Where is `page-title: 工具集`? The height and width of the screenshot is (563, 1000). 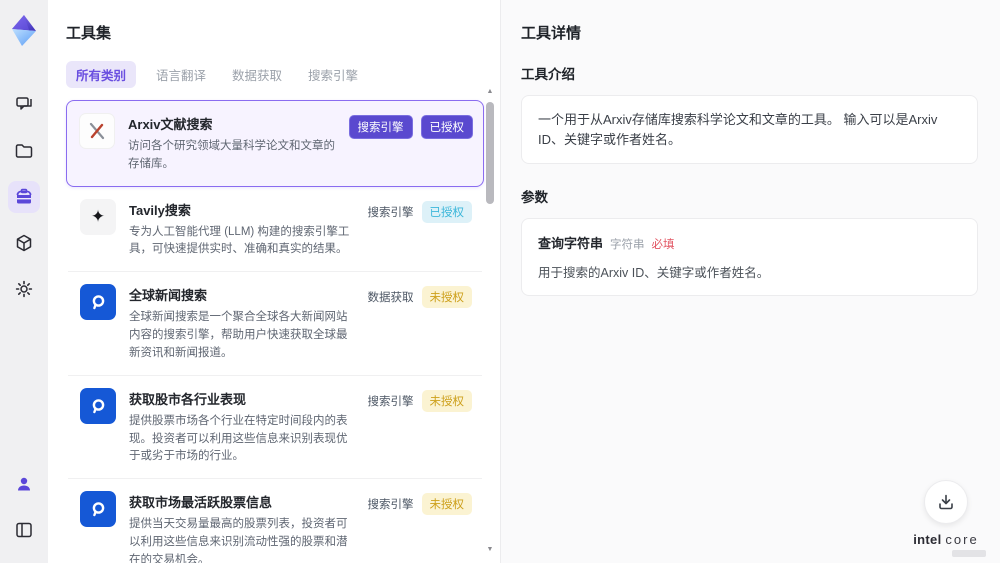
page-title: 工具集 is located at coordinates (89, 33).